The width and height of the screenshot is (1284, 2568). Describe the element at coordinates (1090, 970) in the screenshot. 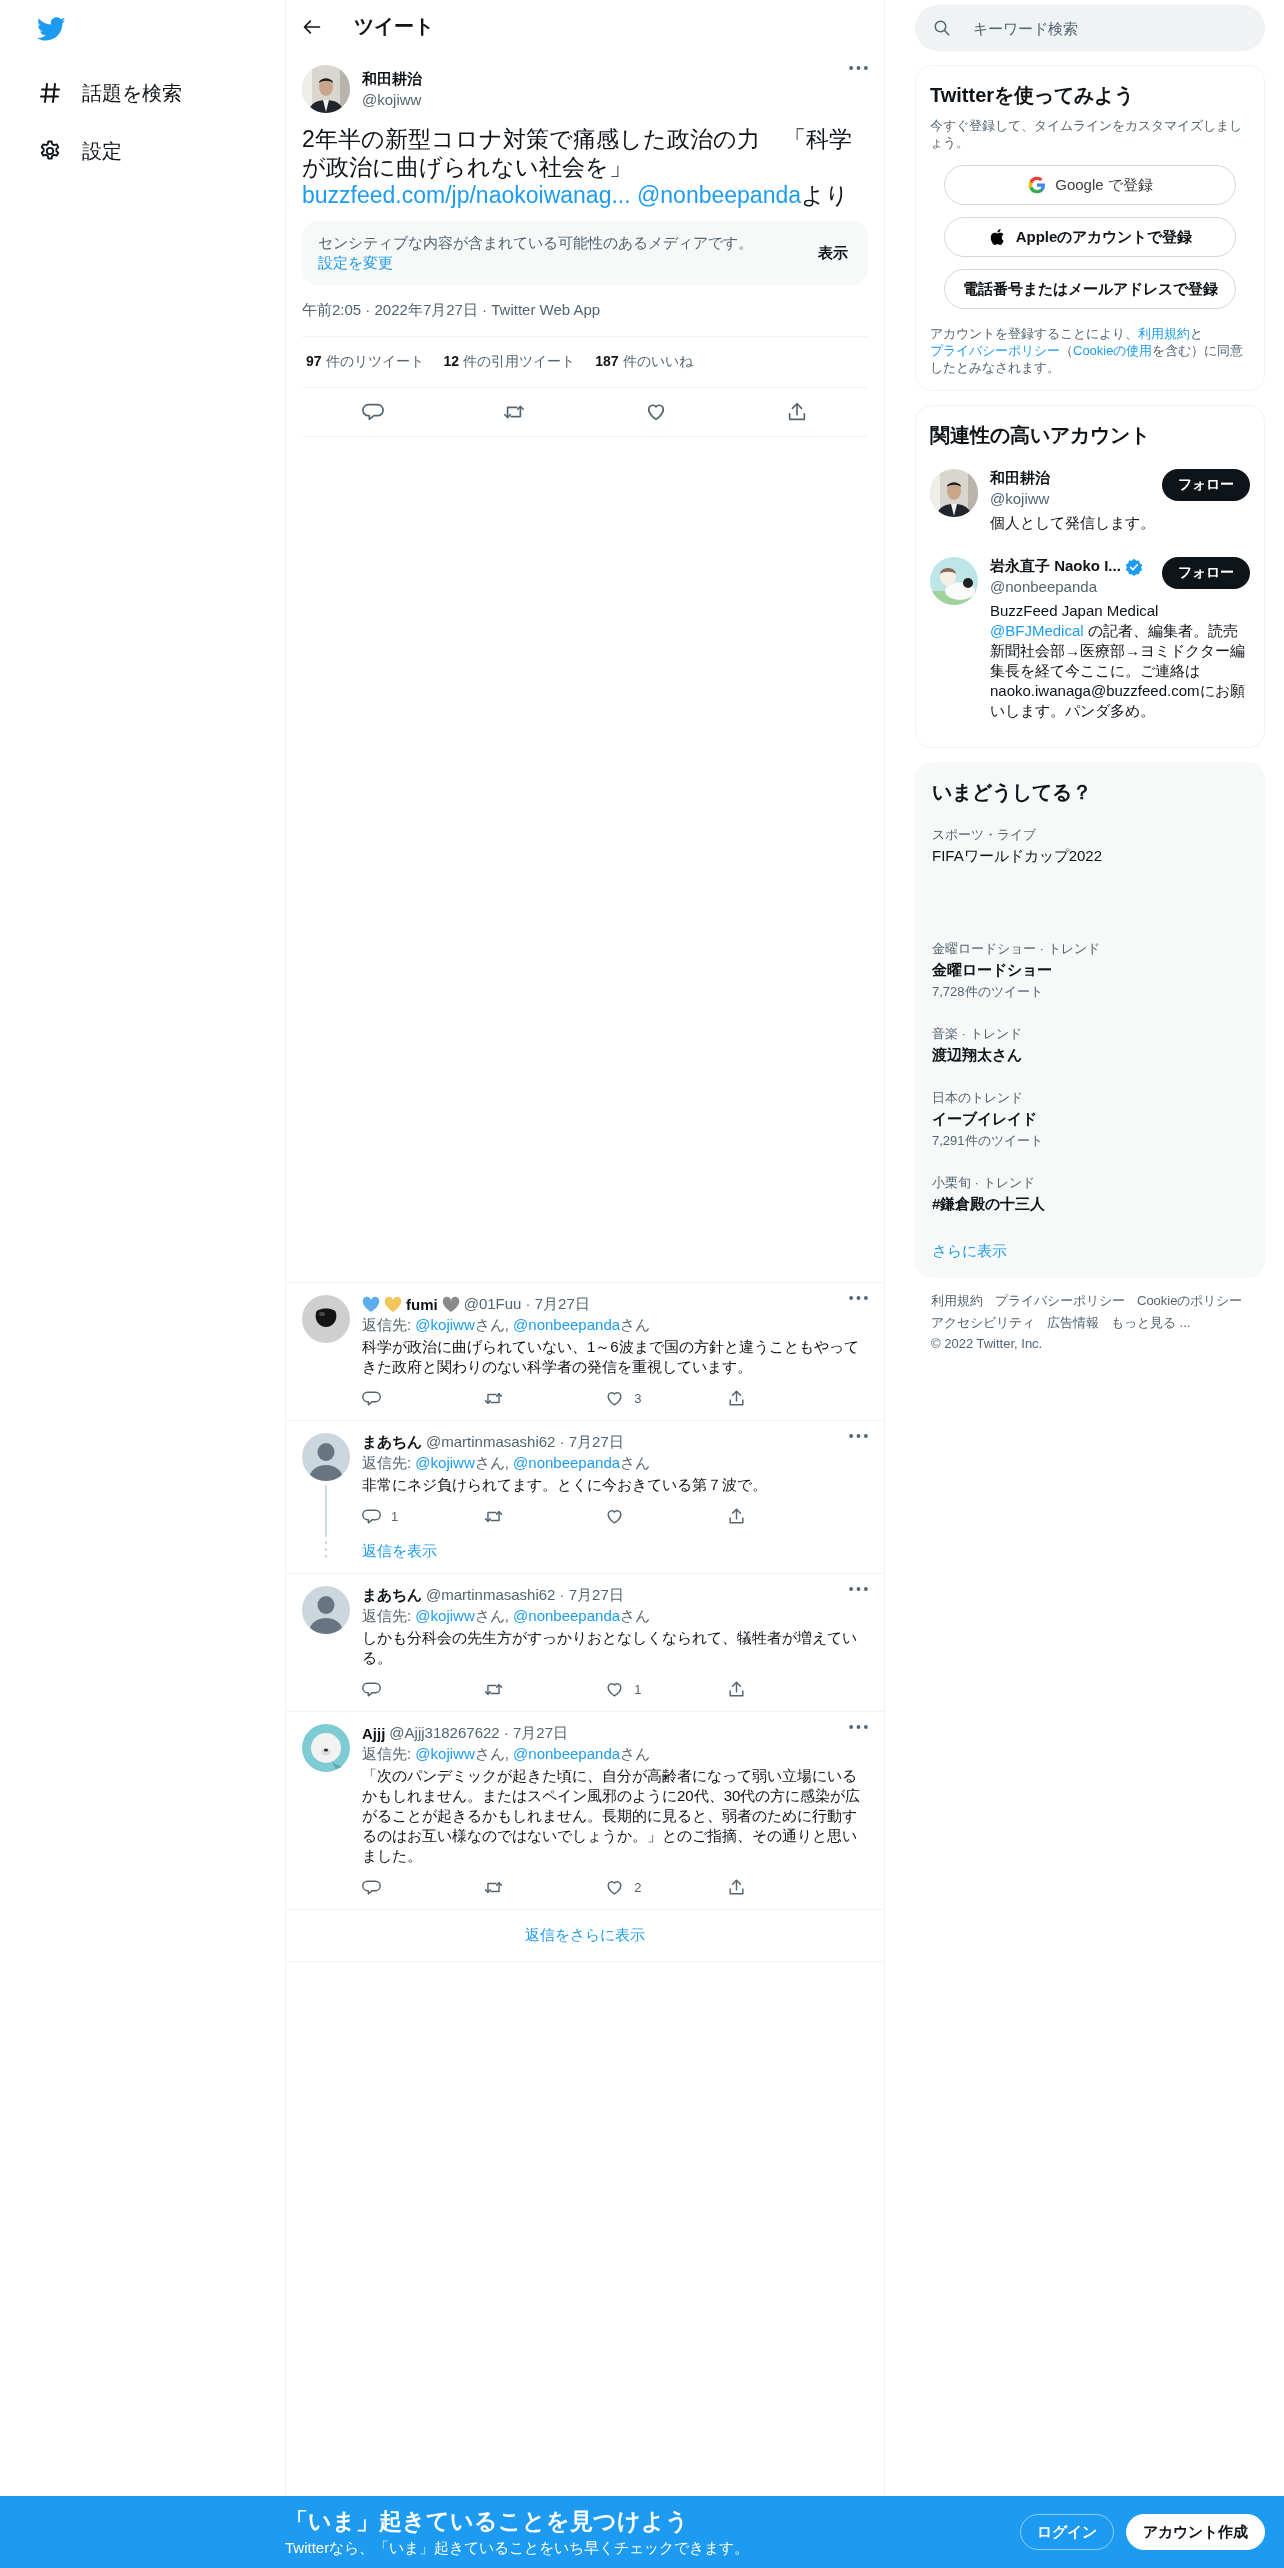

I see `trend-name: 金曜ロードショー` at that location.